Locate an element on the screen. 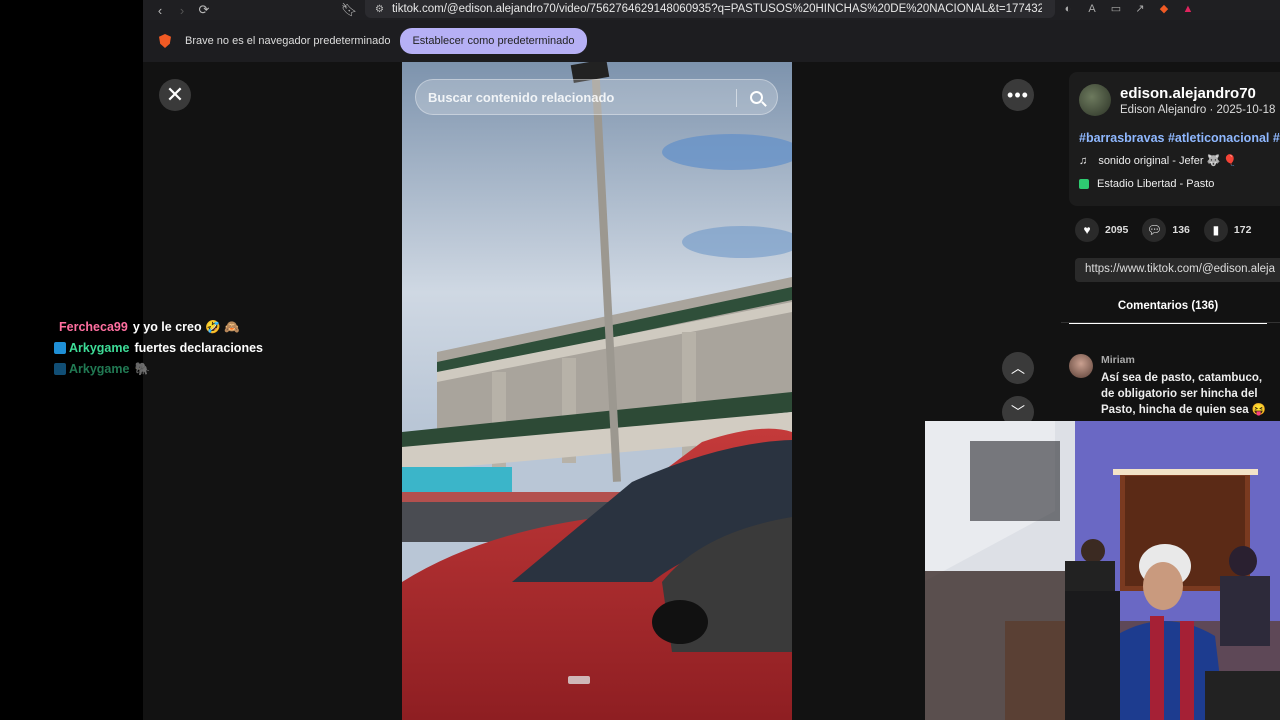  music-row: ♫ sonido original - Jefer 🐺 🎈 is located at coordinates (1158, 160).